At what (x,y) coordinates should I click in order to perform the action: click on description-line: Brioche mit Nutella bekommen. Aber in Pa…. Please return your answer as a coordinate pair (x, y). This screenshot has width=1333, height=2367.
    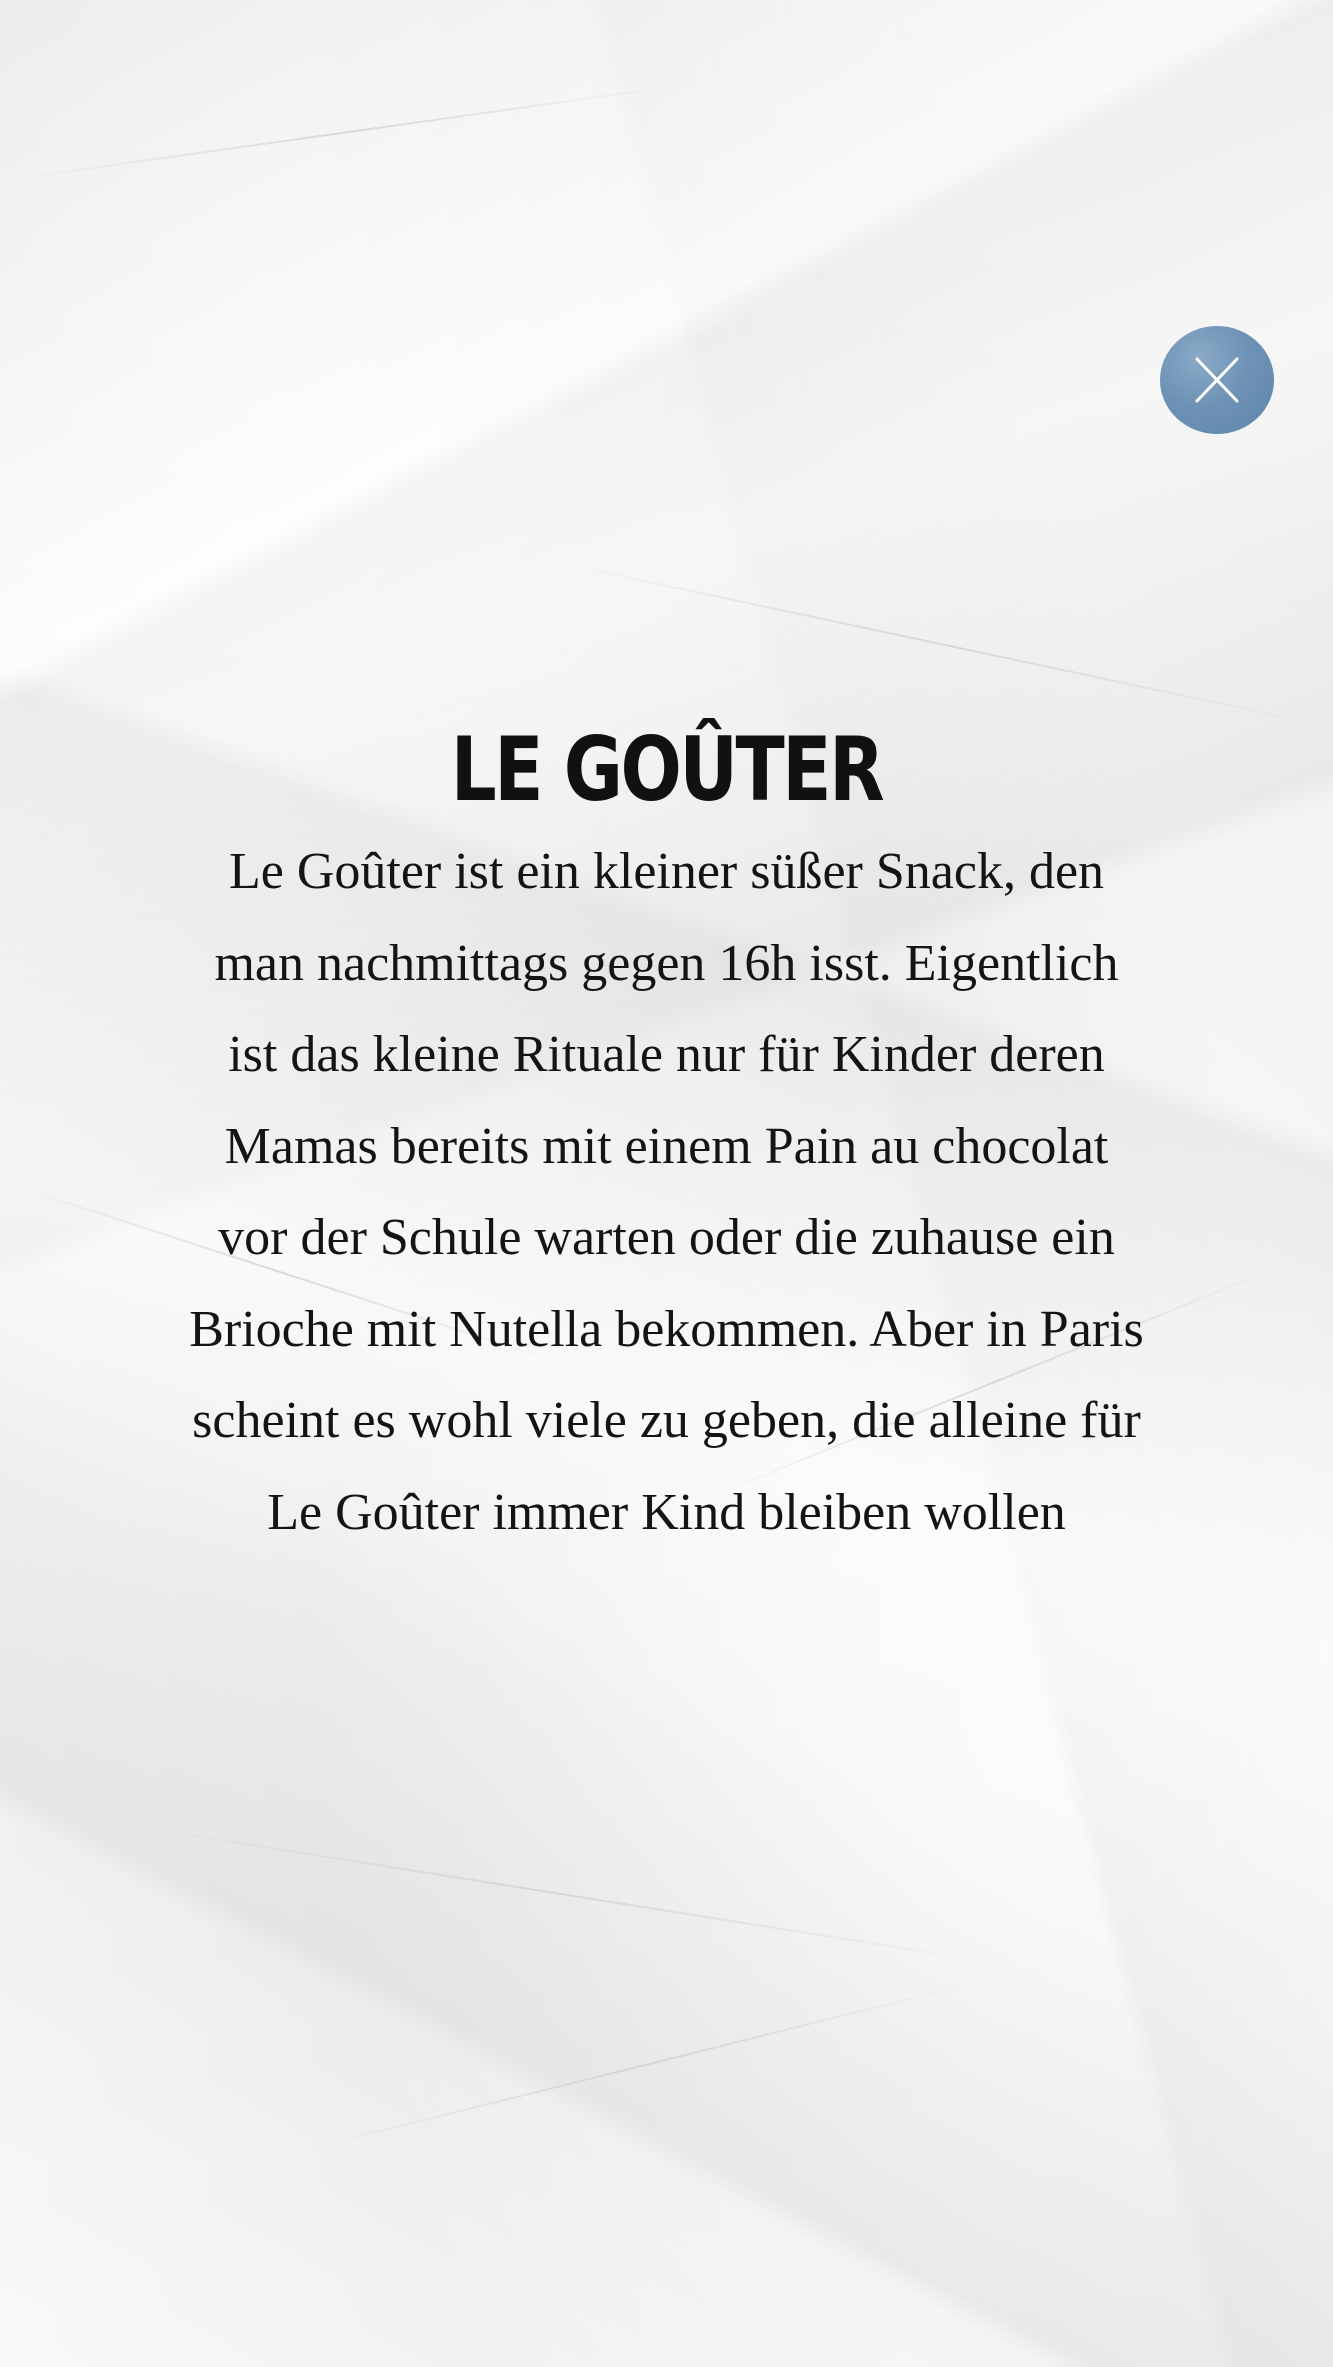
    Looking at the image, I should click on (666, 1329).